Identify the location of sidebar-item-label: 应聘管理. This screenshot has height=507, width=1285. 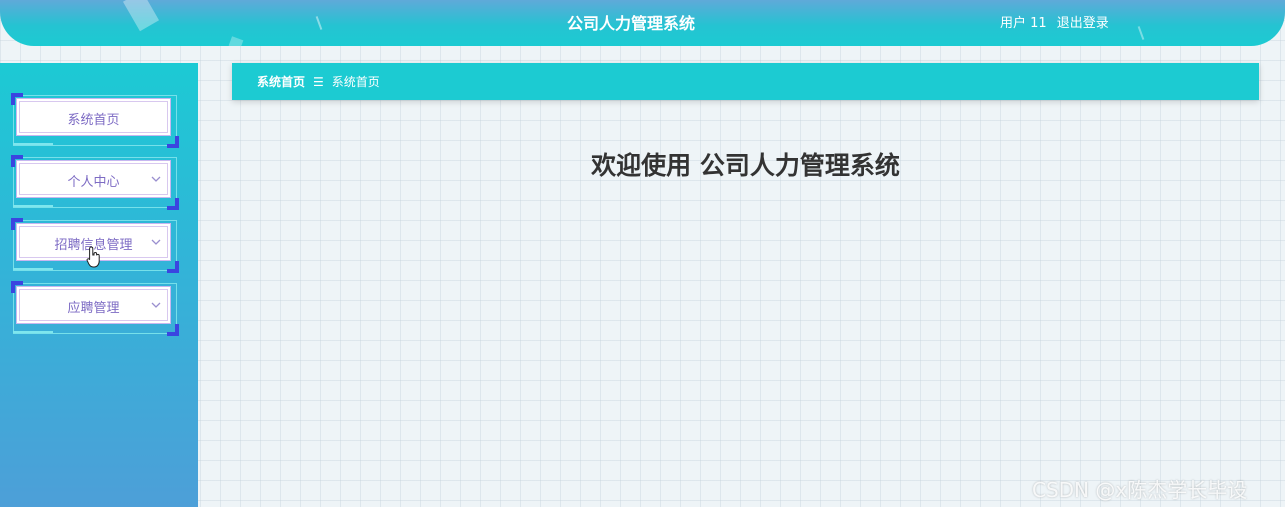
(93, 308).